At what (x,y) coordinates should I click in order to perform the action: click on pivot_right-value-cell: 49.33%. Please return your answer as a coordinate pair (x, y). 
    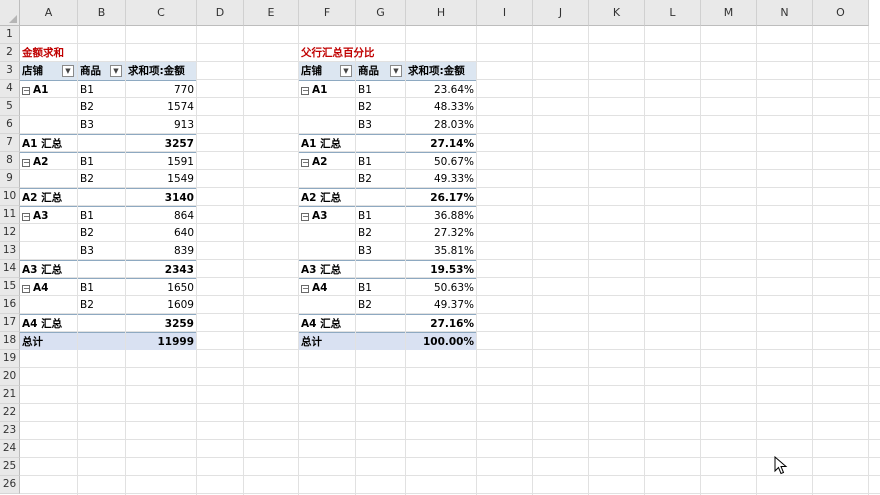
    Looking at the image, I should click on (441, 179).